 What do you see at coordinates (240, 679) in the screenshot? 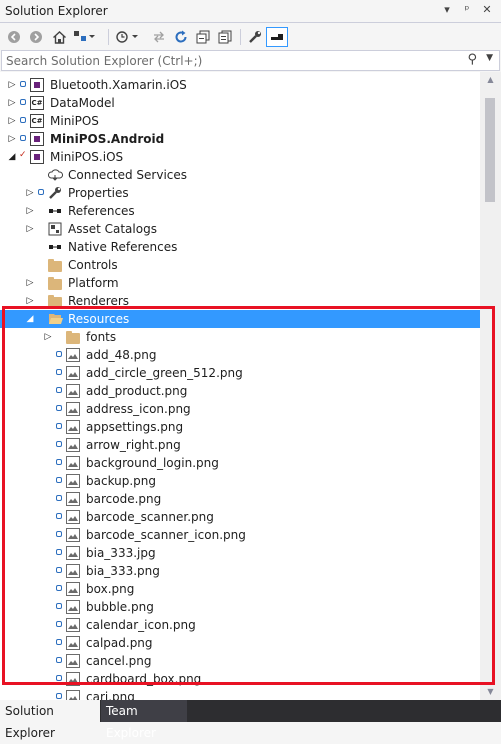
I see `tree-item-cardboard-box-png: cardboard_box.png` at bounding box center [240, 679].